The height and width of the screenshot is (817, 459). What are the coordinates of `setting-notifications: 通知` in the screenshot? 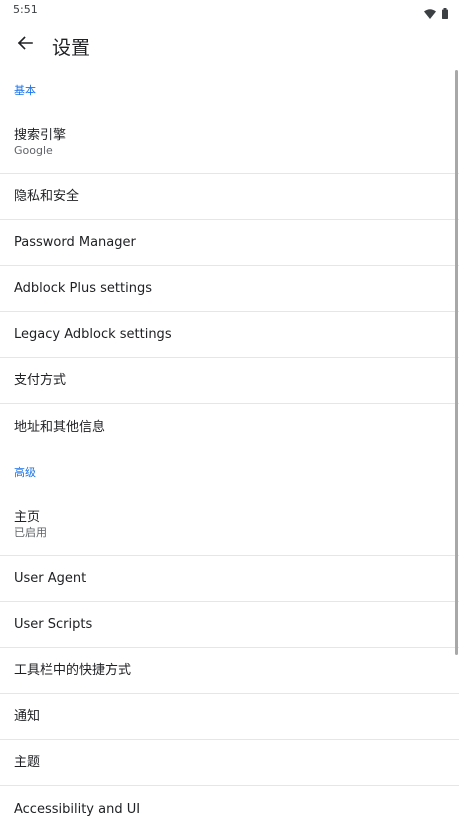 It's located at (229, 717).